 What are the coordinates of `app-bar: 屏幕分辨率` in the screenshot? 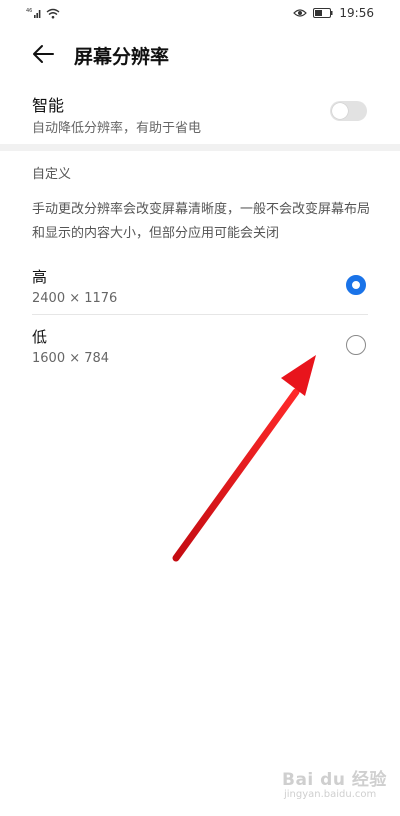 It's located at (200, 54).